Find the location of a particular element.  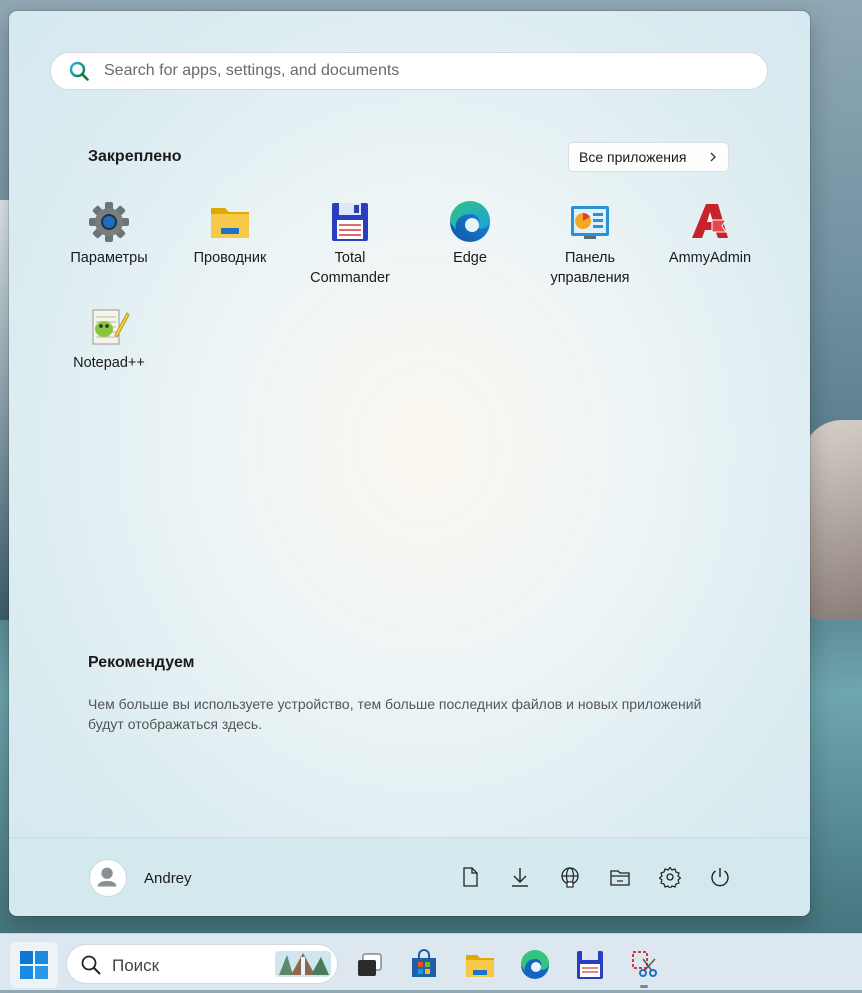

app-label: Панель is located at coordinates (590, 258).